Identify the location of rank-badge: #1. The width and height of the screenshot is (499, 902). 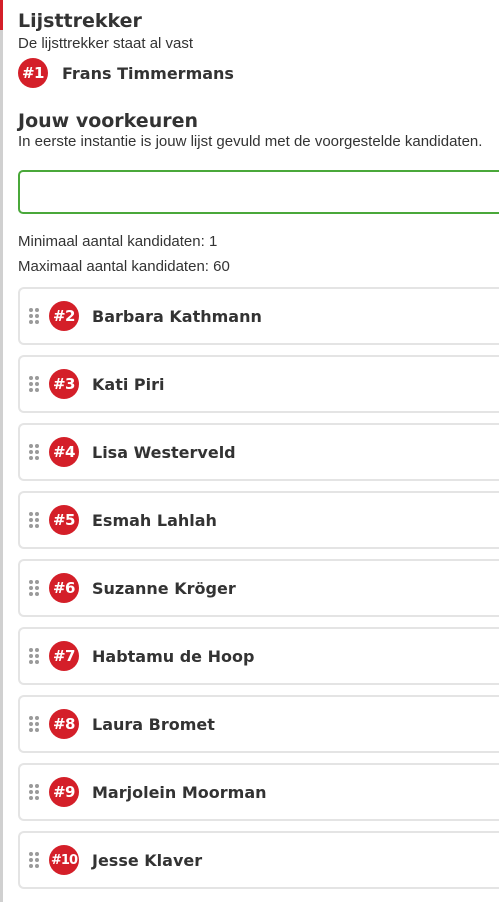
(33, 73).